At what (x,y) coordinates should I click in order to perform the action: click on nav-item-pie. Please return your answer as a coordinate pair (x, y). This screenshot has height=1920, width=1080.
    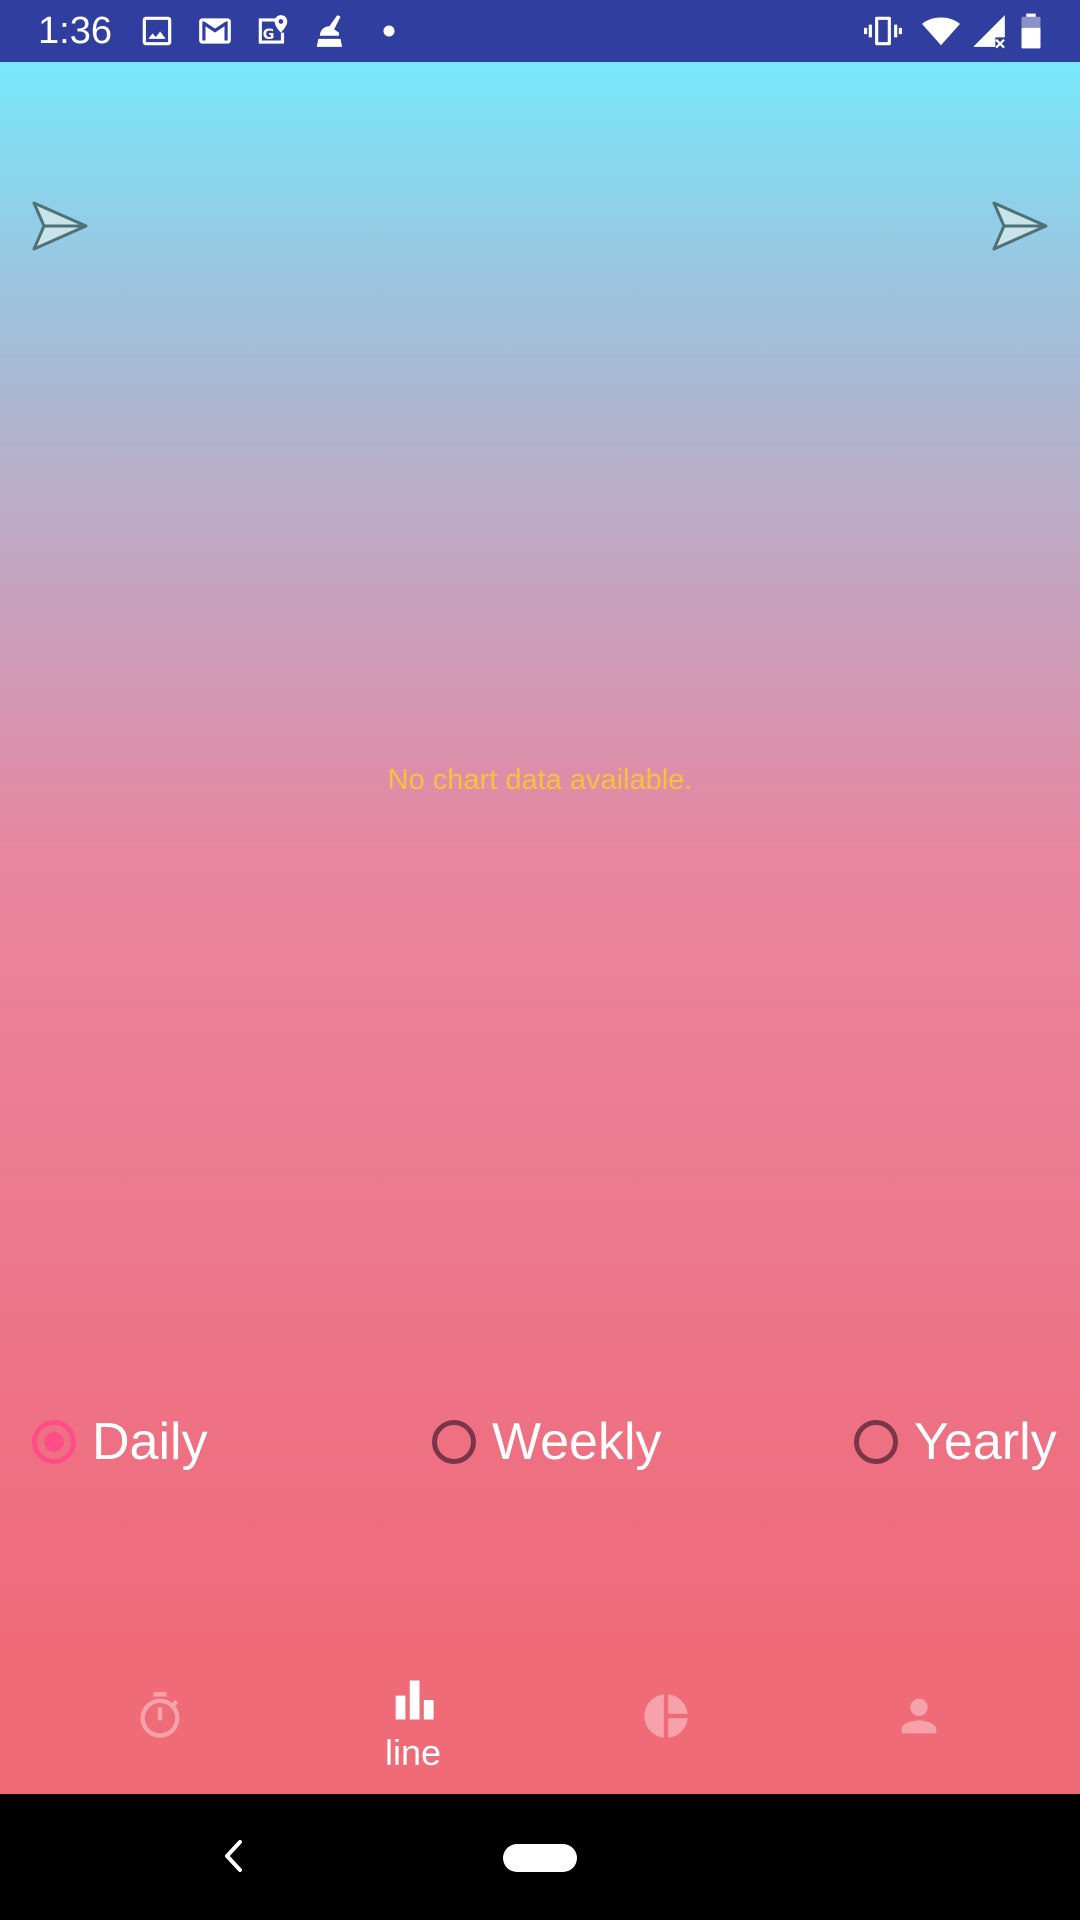
    Looking at the image, I should click on (666, 1719).